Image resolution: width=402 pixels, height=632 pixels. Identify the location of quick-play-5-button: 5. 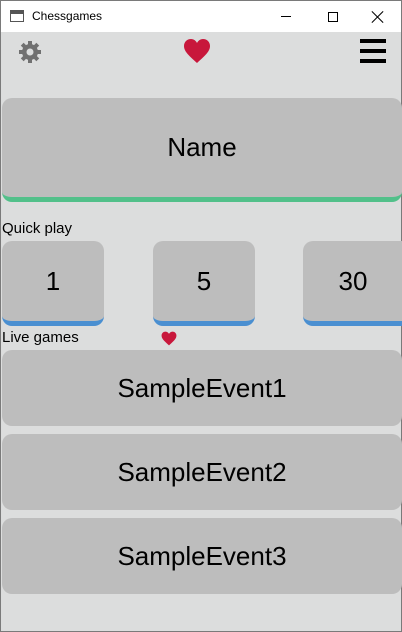
(204, 283).